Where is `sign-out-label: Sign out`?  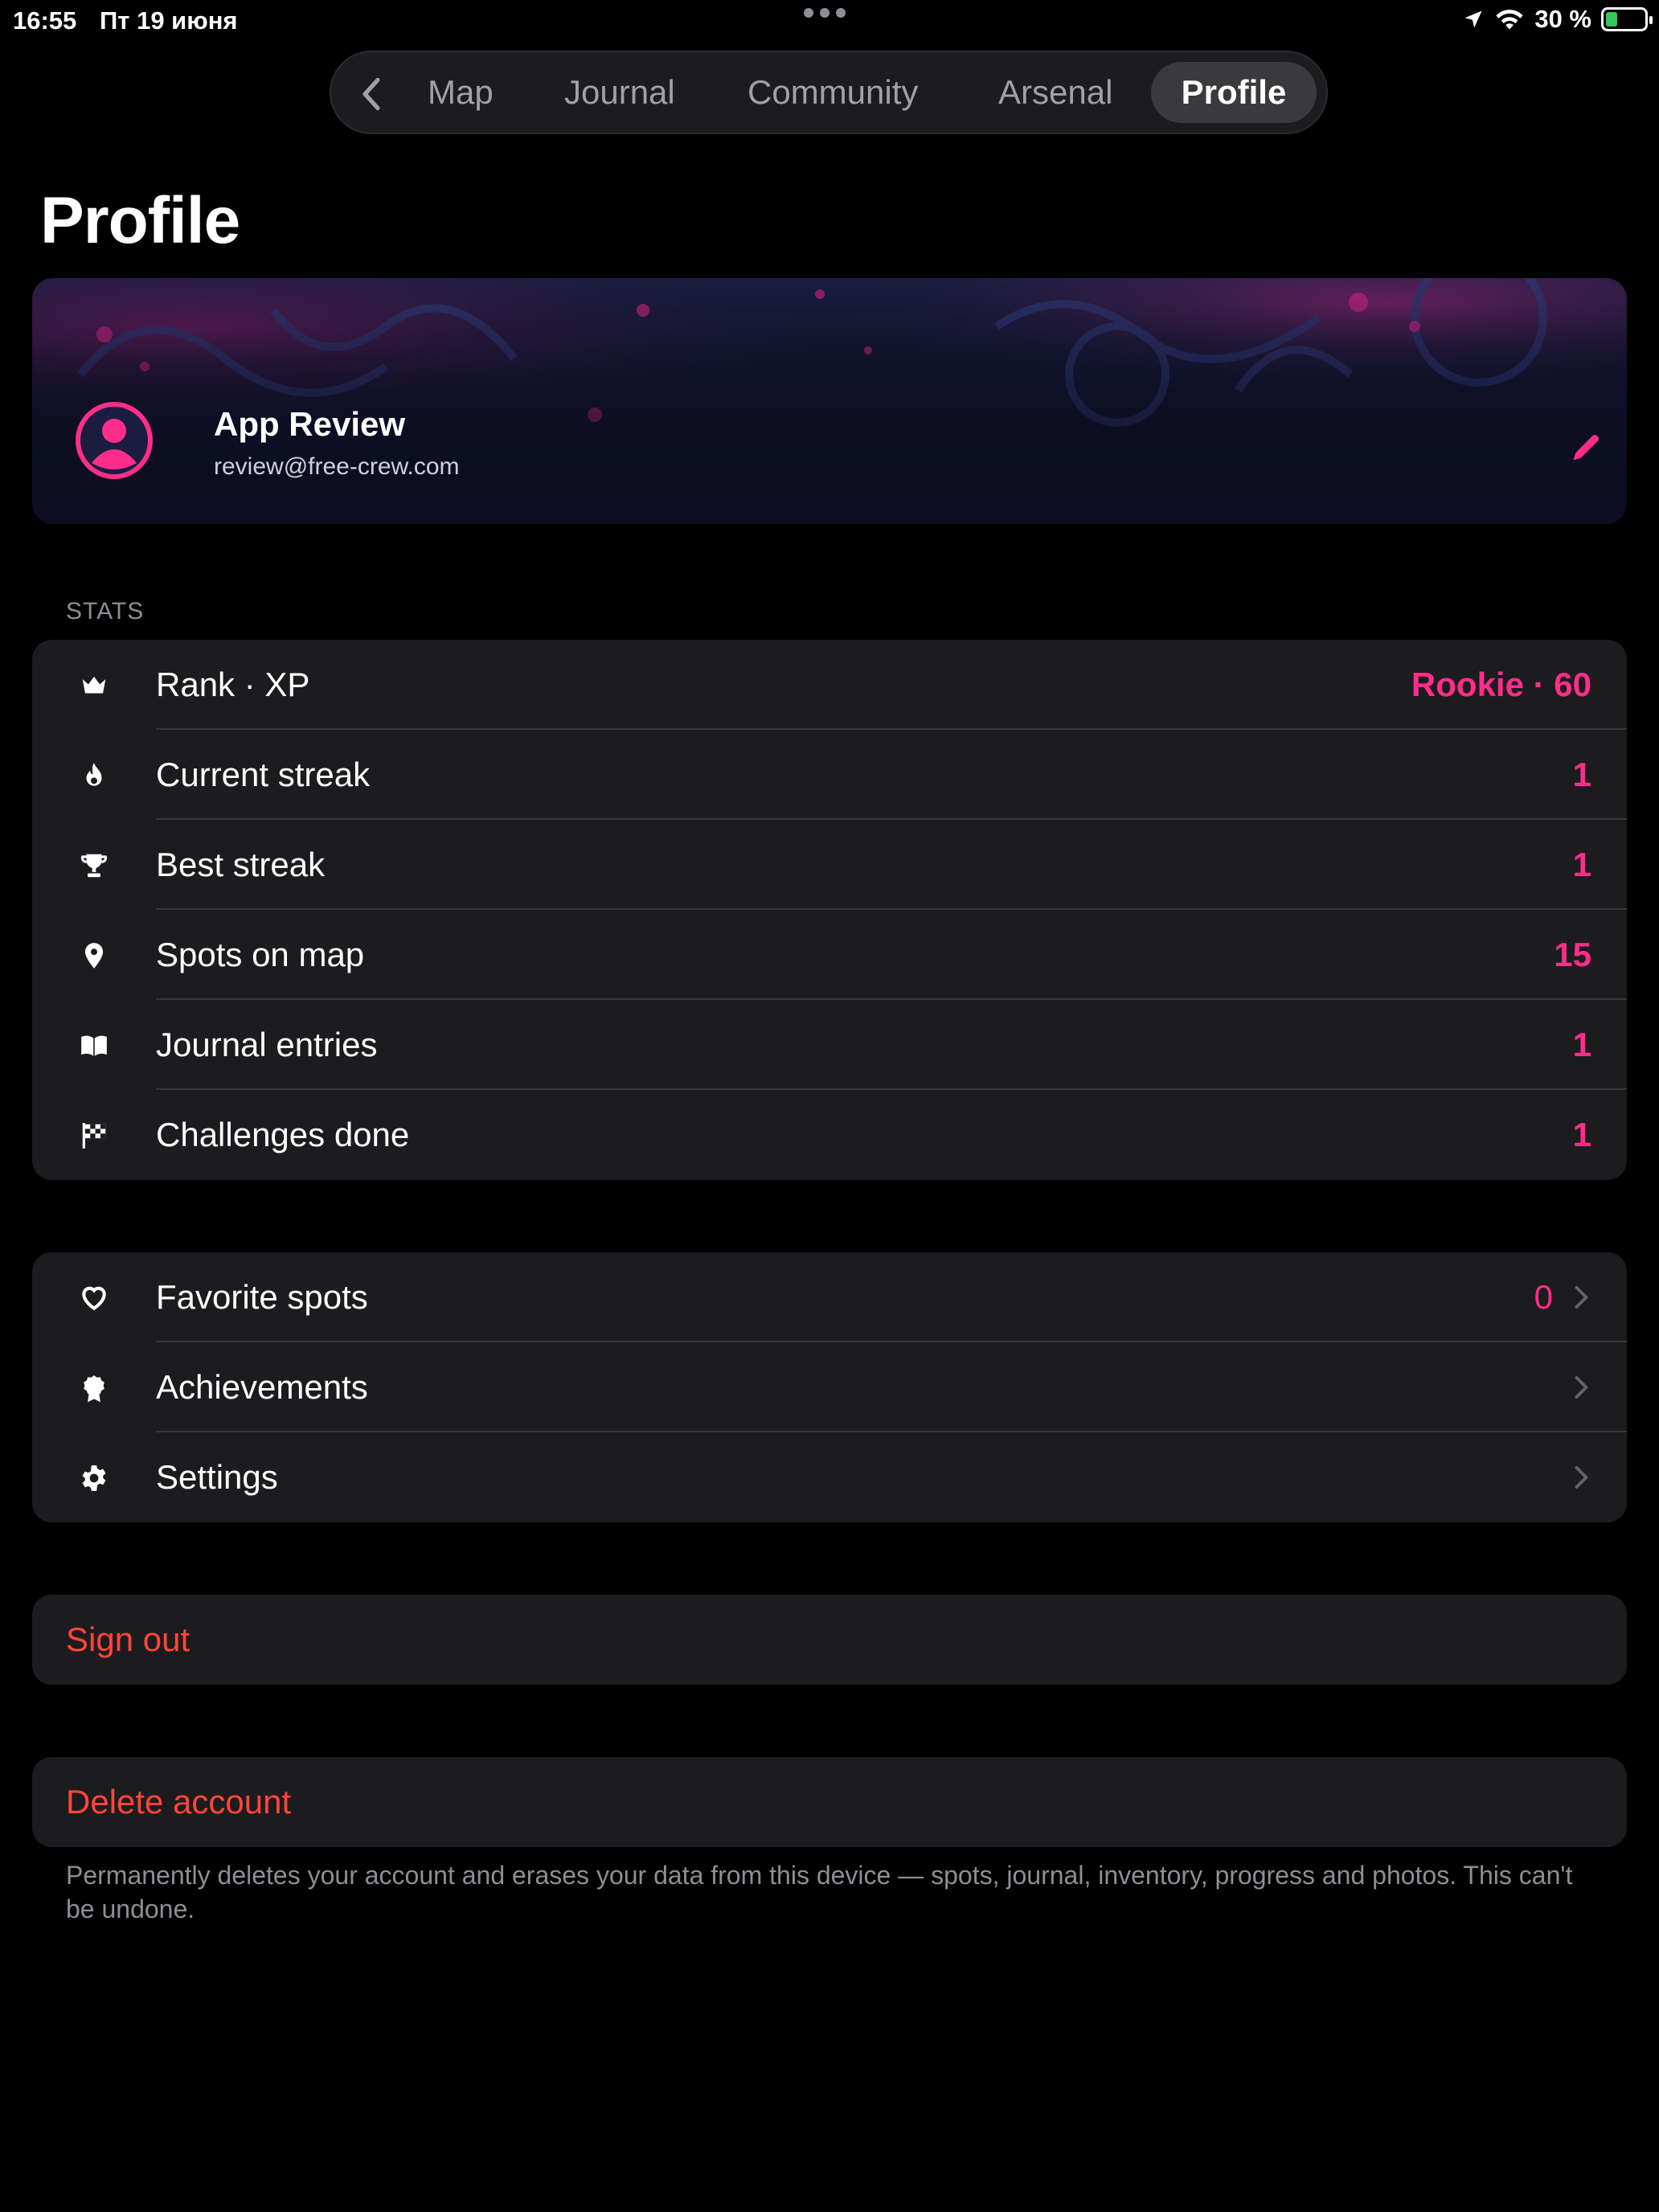
sign-out-label: Sign out is located at coordinates (128, 1639).